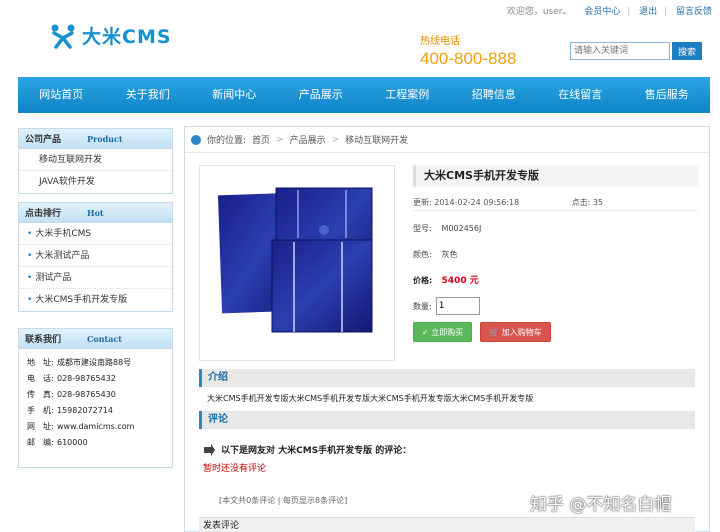  Describe the element at coordinates (86, 378) in the screenshot. I see `contact-value: 028-98765432` at that location.